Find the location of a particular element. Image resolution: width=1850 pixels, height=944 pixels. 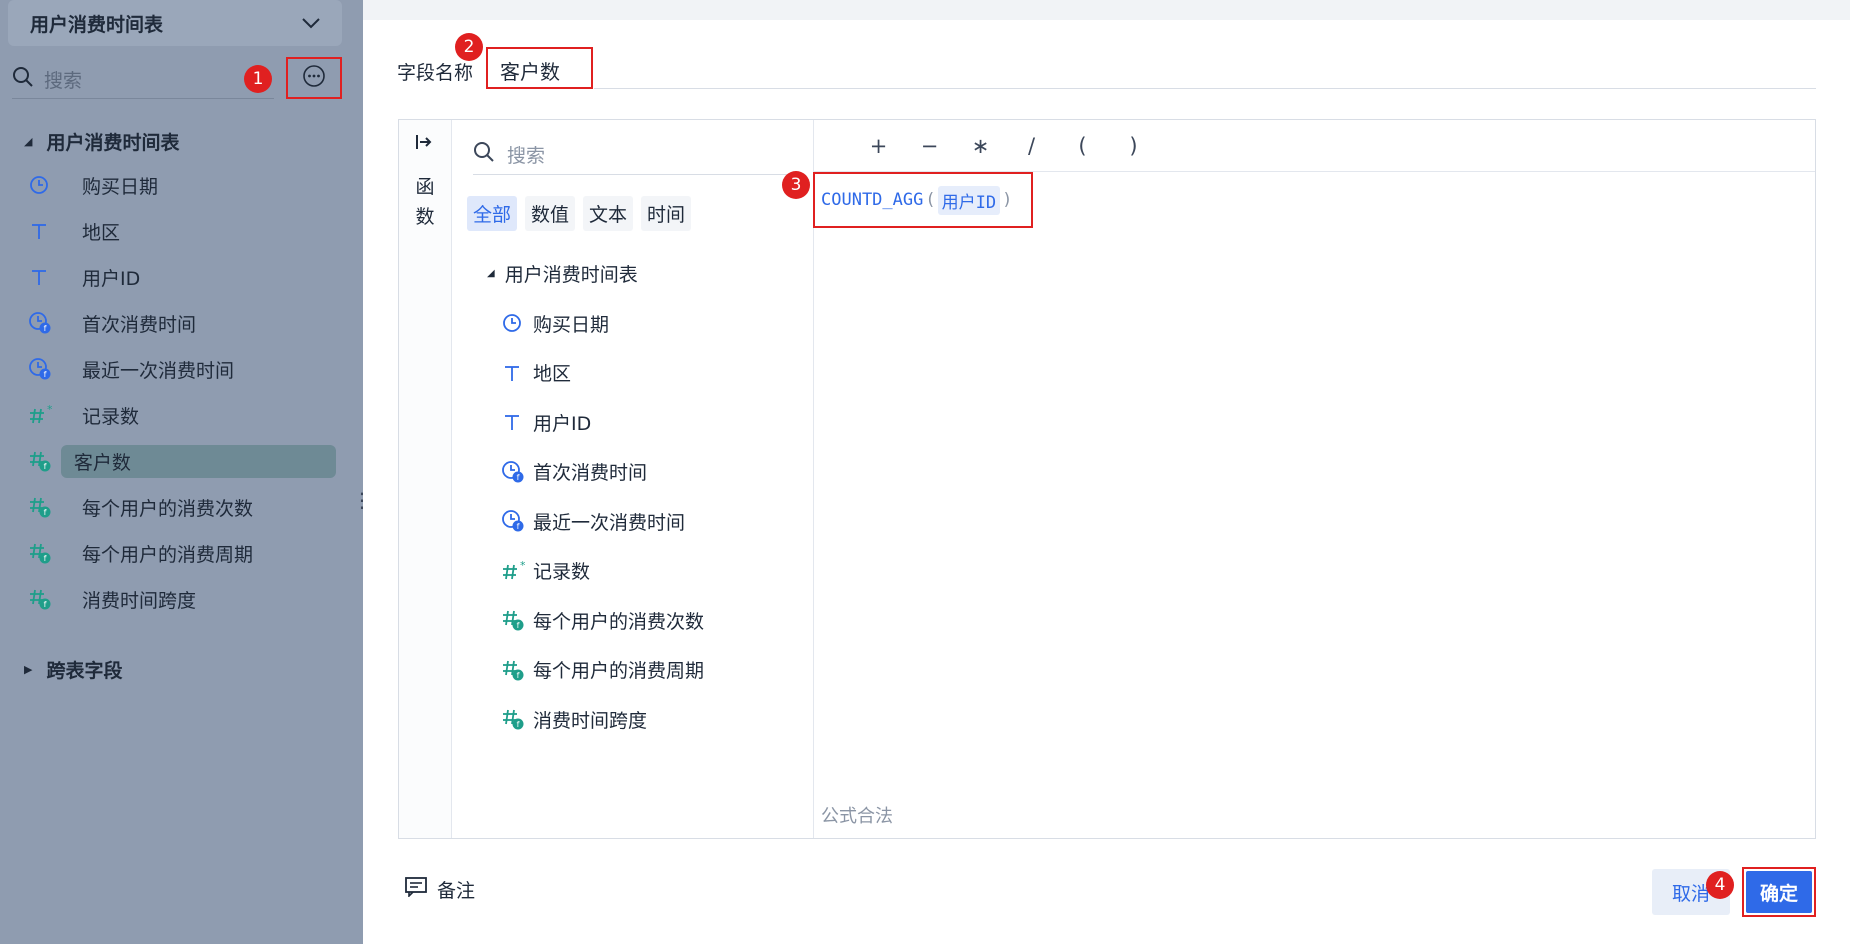

operator-button: ∗ is located at coordinates (980, 146).